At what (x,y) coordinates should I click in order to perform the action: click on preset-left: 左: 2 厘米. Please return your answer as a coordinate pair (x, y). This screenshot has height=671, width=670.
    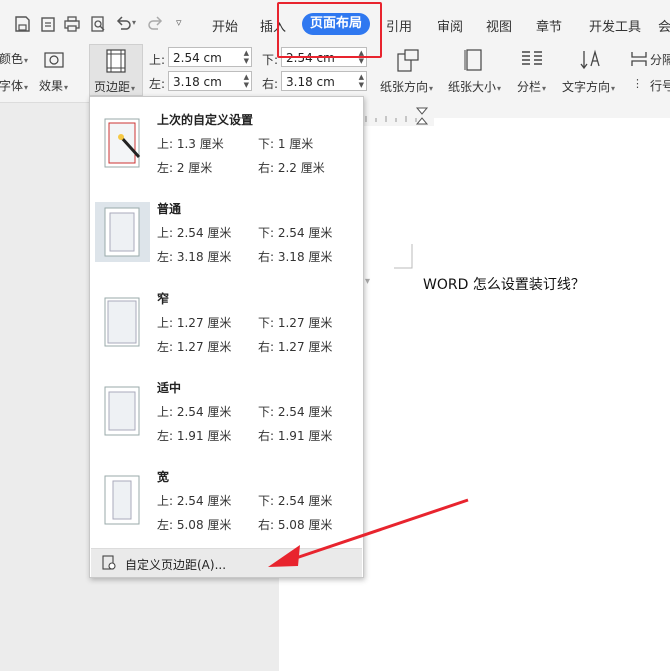
    Looking at the image, I should click on (185, 168).